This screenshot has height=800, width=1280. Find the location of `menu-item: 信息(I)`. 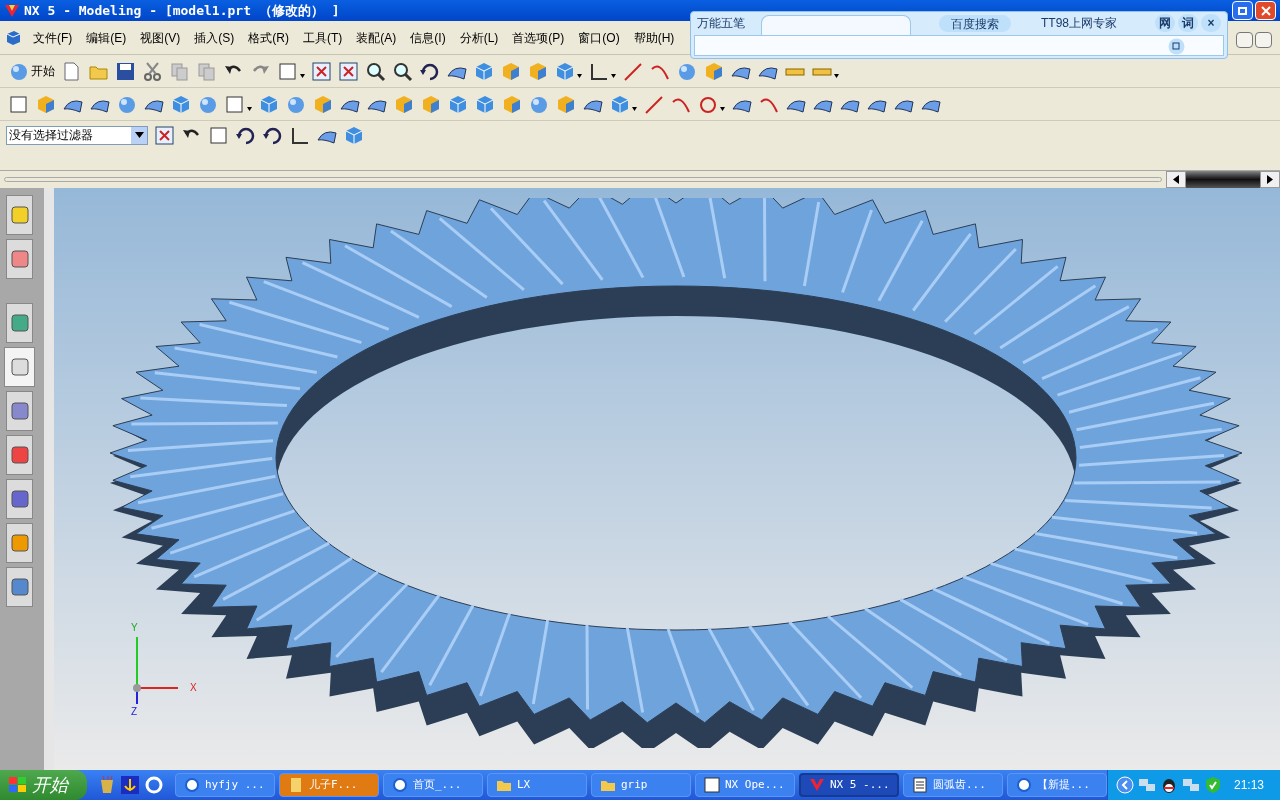

menu-item: 信息(I) is located at coordinates (428, 37).